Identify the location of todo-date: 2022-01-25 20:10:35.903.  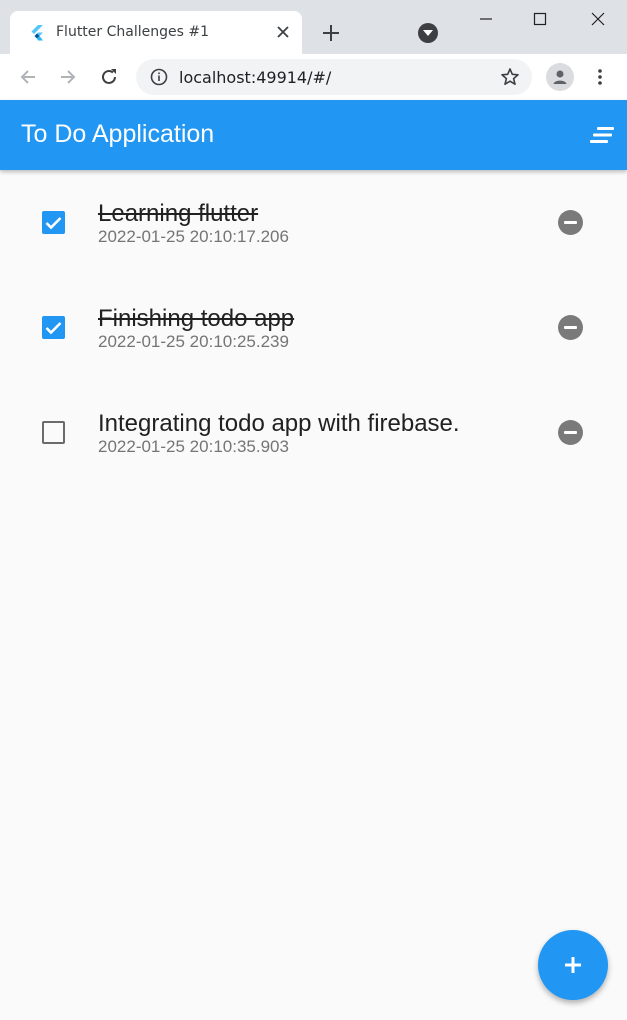
(193, 446).